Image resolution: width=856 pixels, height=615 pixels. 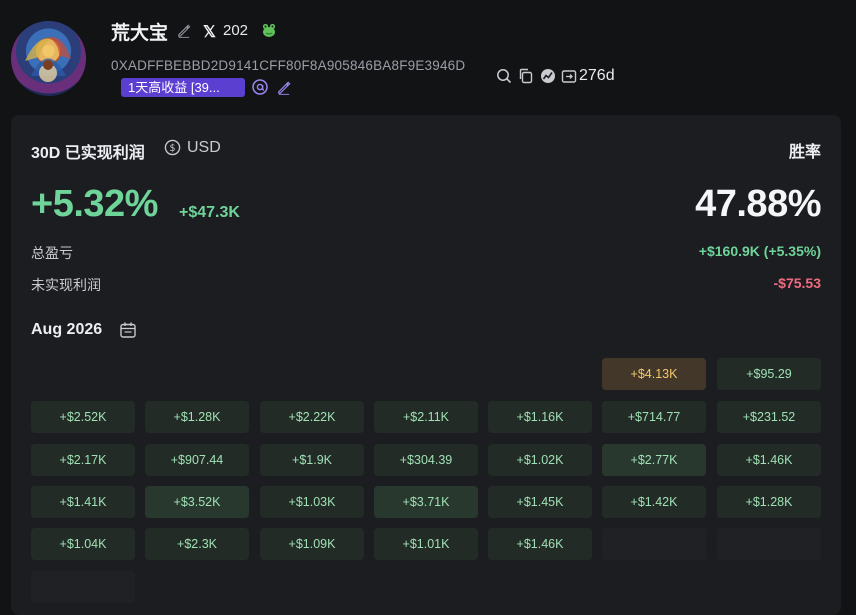 I want to click on edit-tag-icon, so click(x=283, y=87).